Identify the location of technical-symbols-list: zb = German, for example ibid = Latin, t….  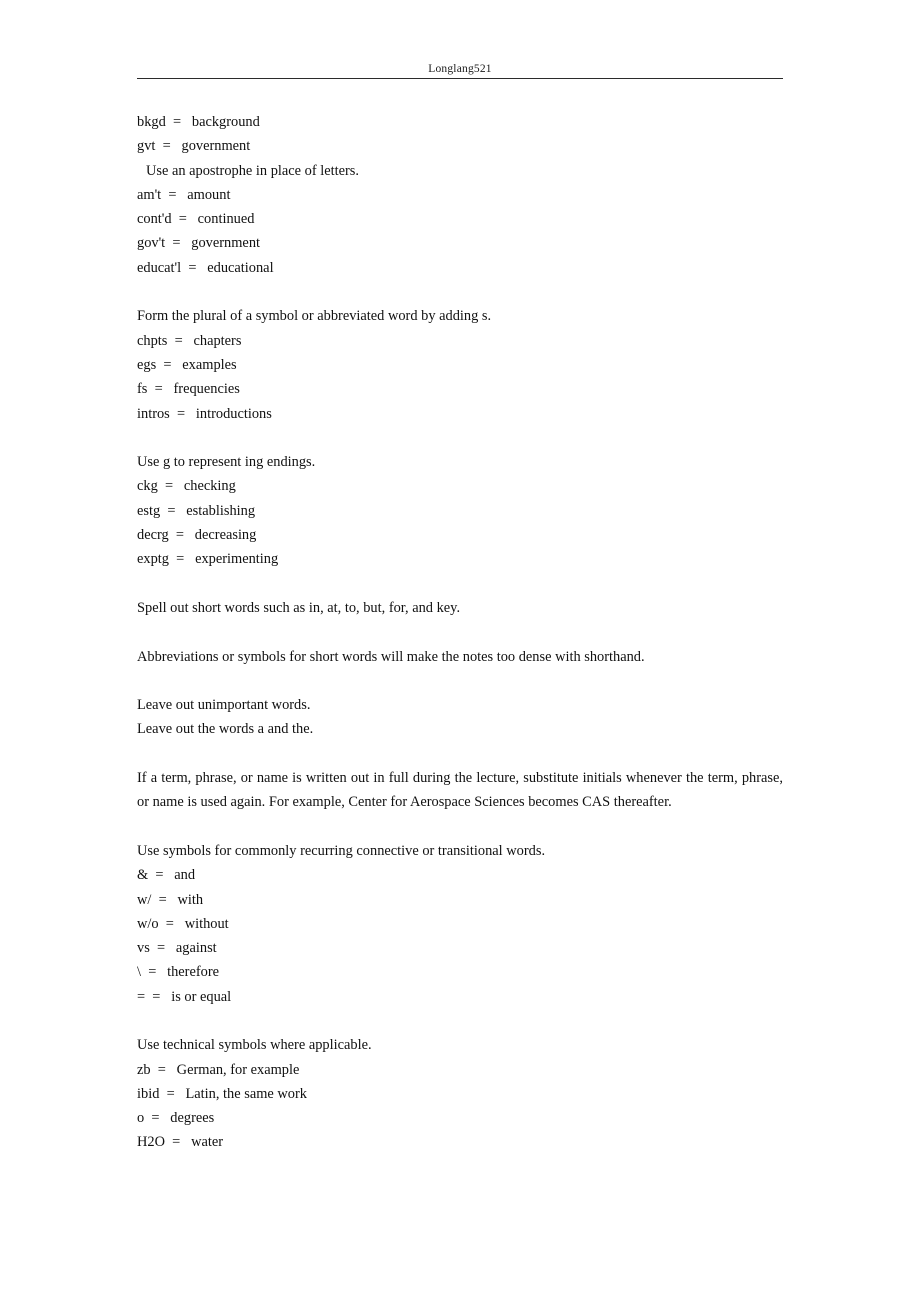
(460, 1106).